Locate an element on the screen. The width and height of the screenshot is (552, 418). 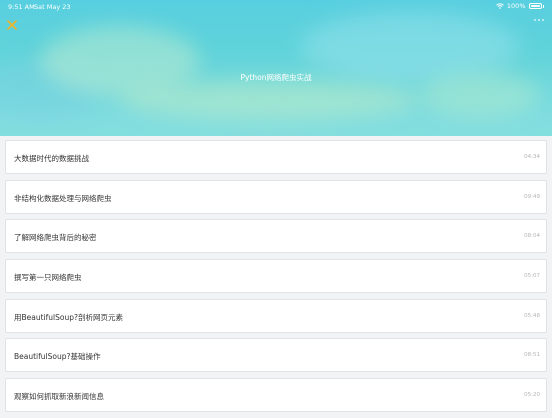
close-icon is located at coordinates (12, 25).